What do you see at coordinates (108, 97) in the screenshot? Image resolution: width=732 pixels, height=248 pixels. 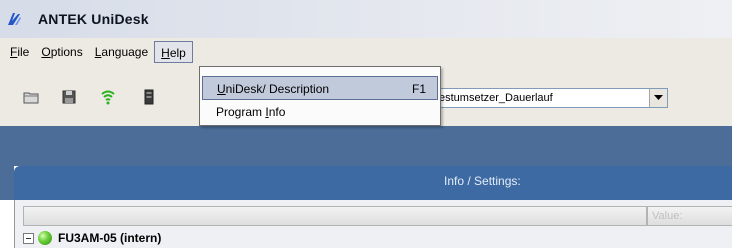 I see `wireless-signal-icon` at bounding box center [108, 97].